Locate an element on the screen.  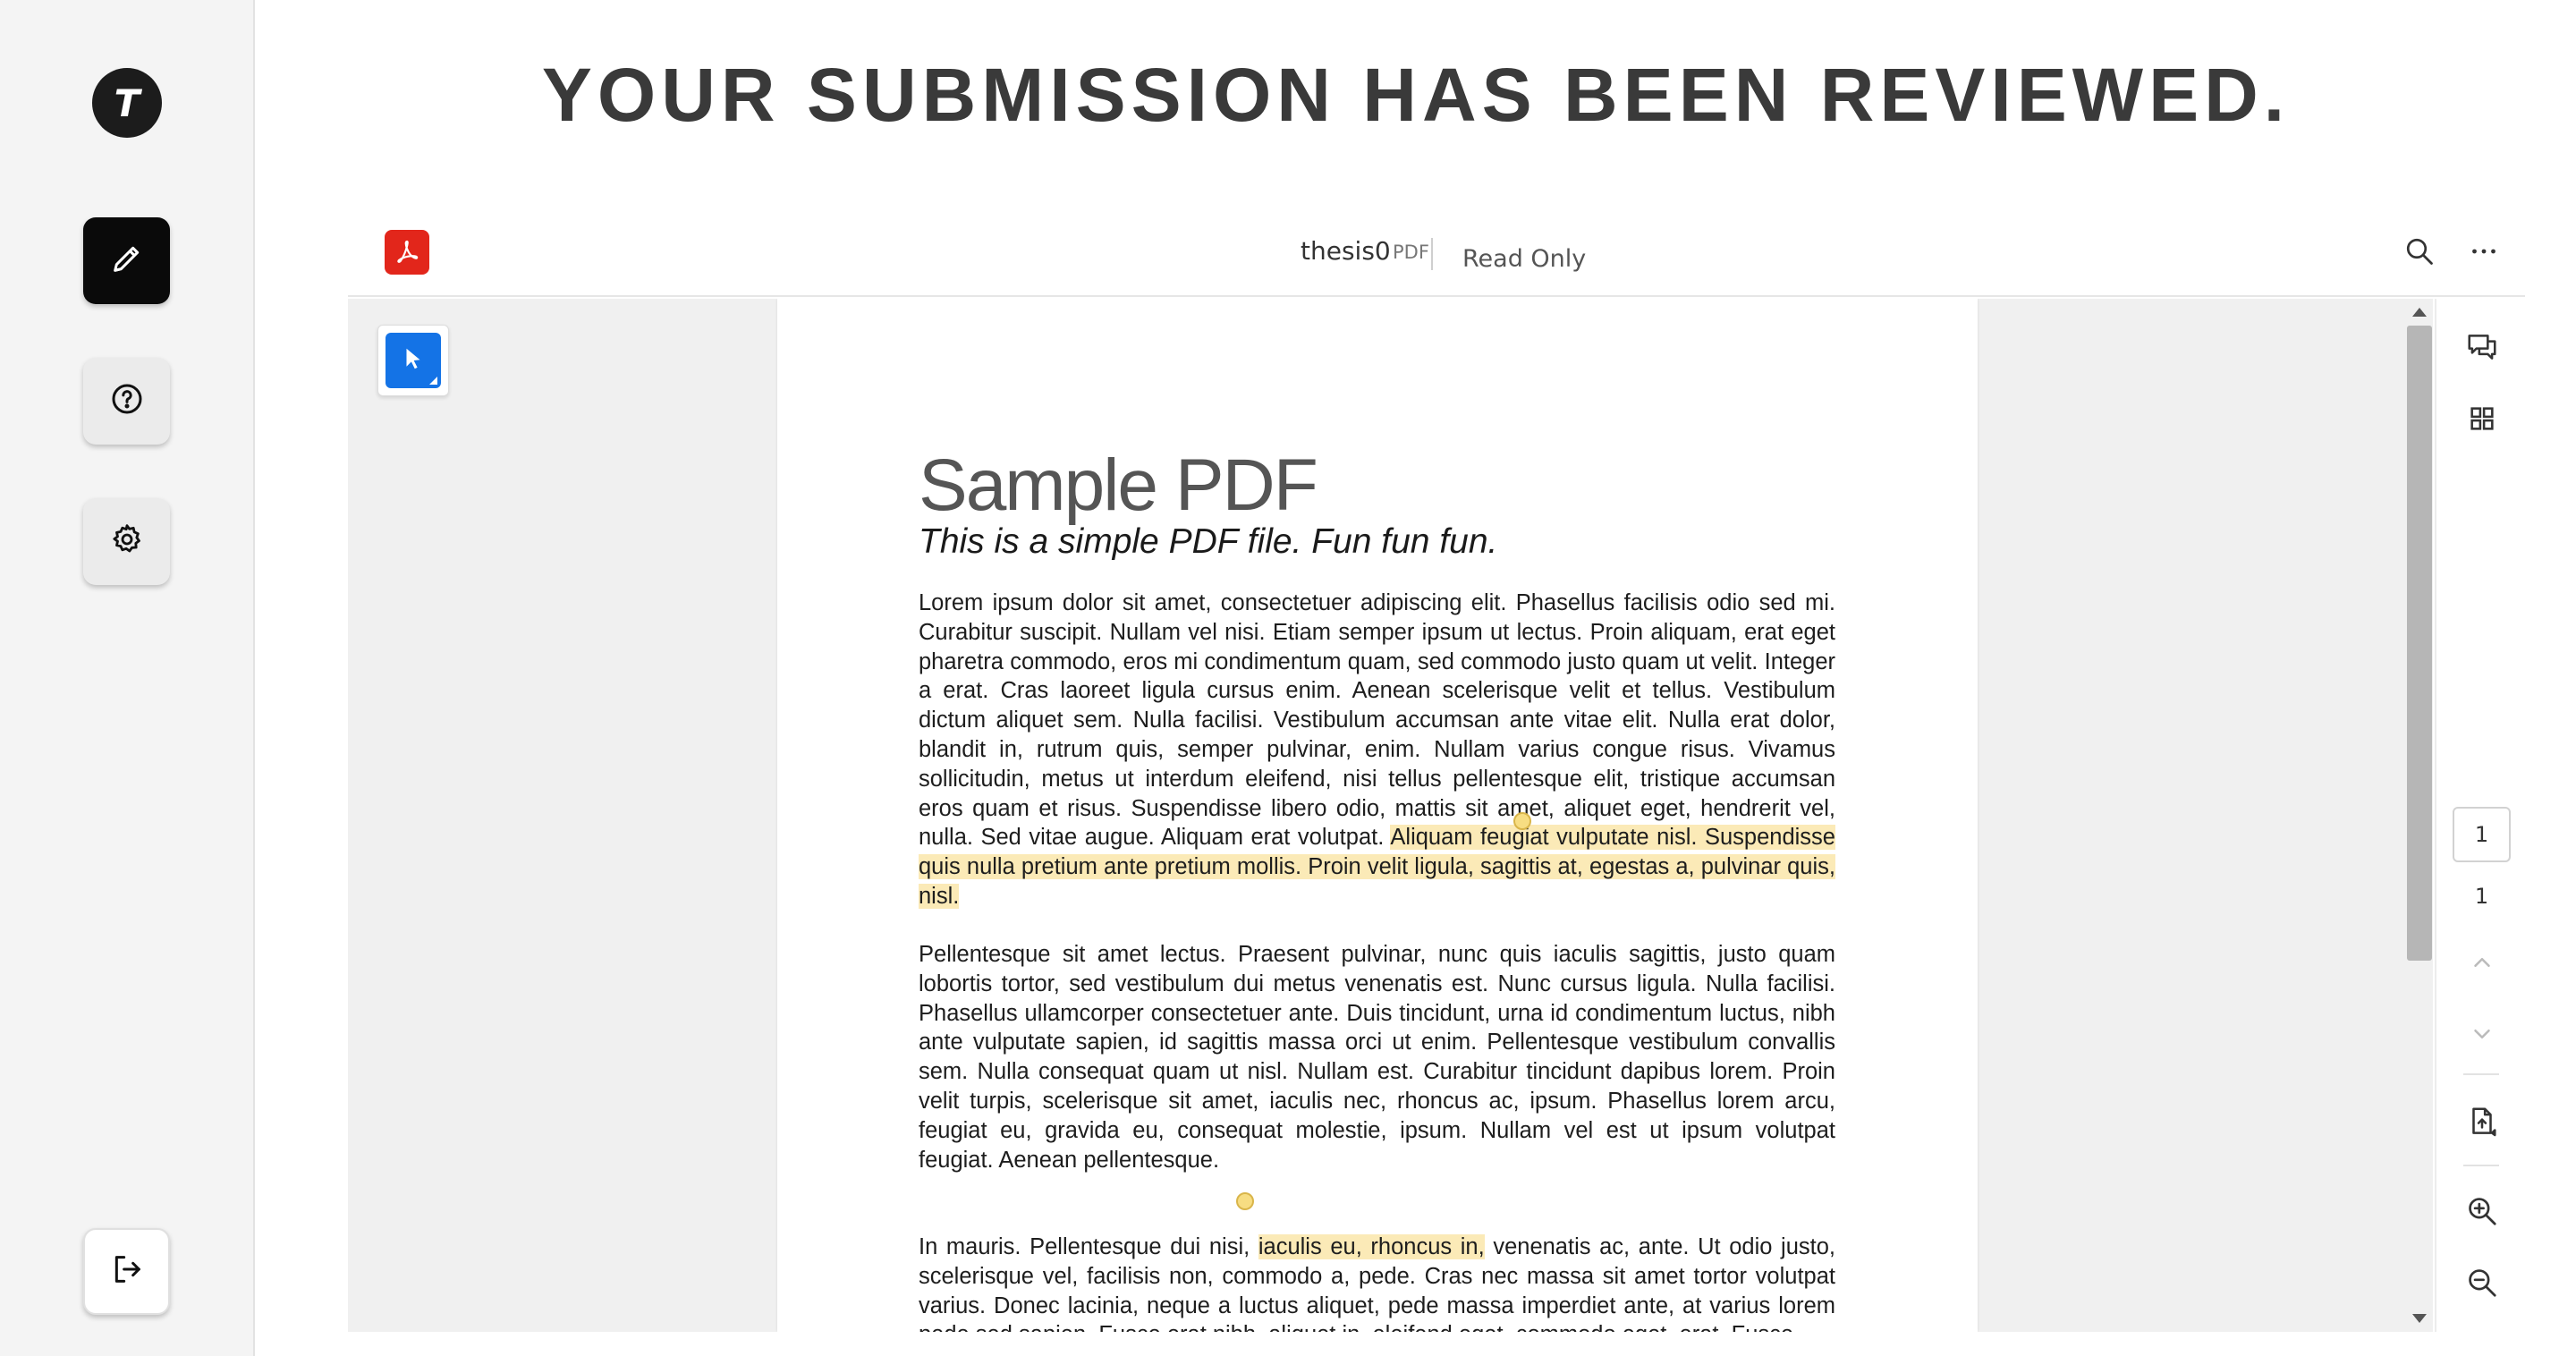
document-title: Sample PDF is located at coordinates (1118, 486).